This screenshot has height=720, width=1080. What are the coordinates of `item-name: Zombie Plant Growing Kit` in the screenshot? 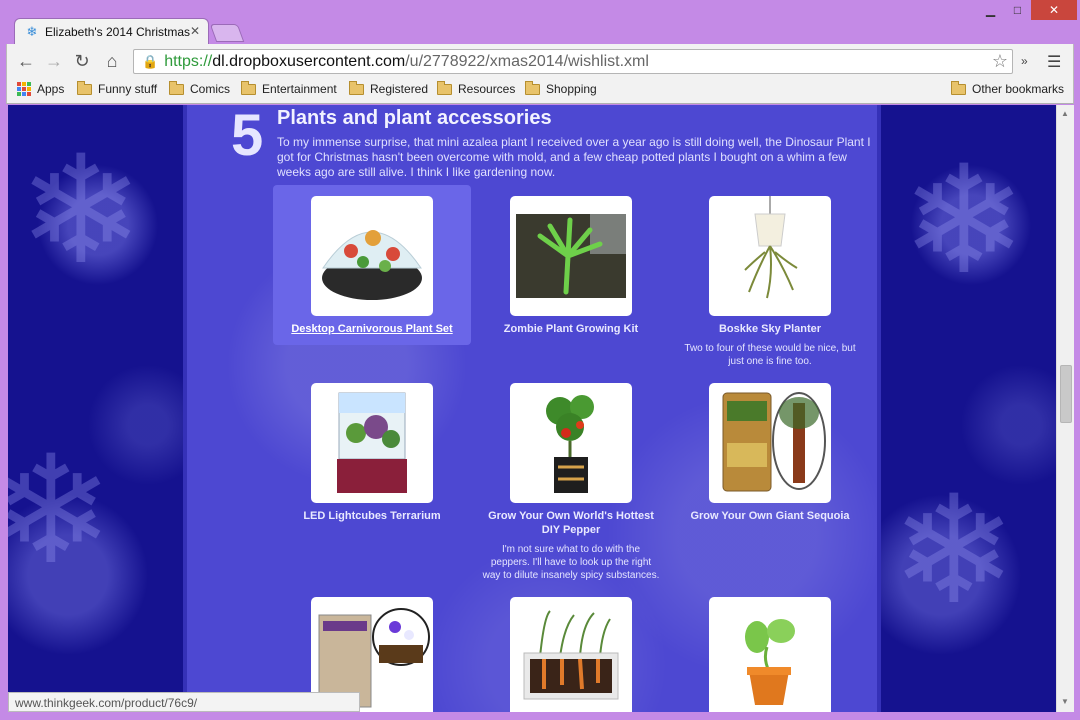 It's located at (571, 329).